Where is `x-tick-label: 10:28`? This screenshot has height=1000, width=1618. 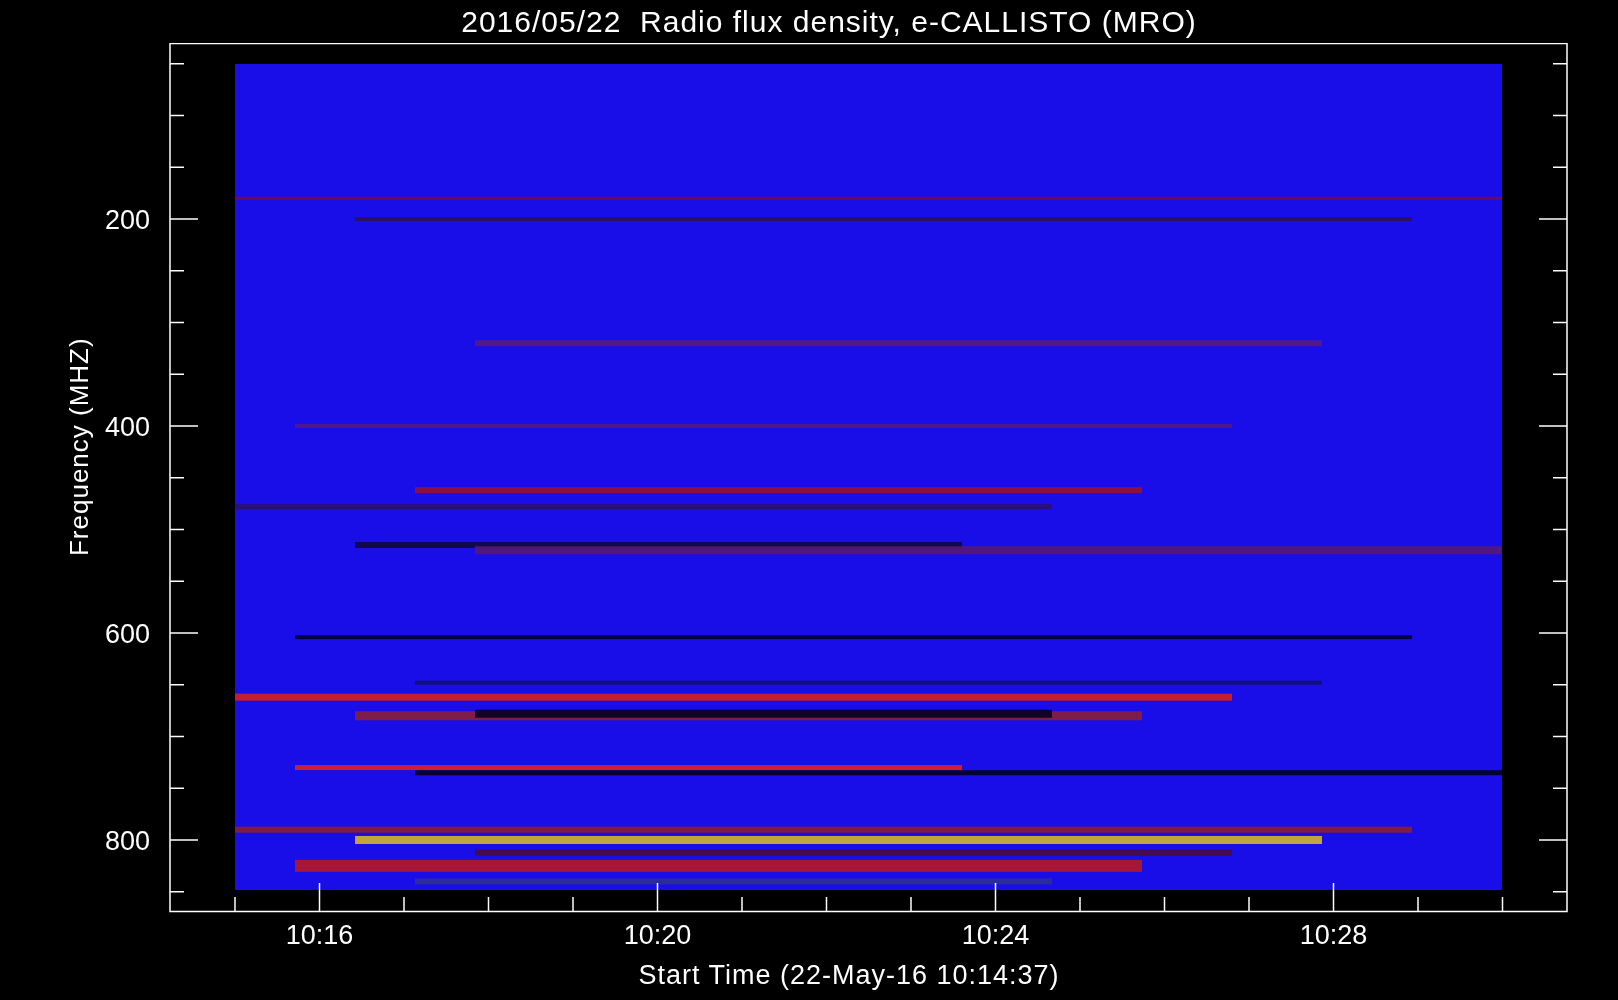 x-tick-label: 10:28 is located at coordinates (1333, 935).